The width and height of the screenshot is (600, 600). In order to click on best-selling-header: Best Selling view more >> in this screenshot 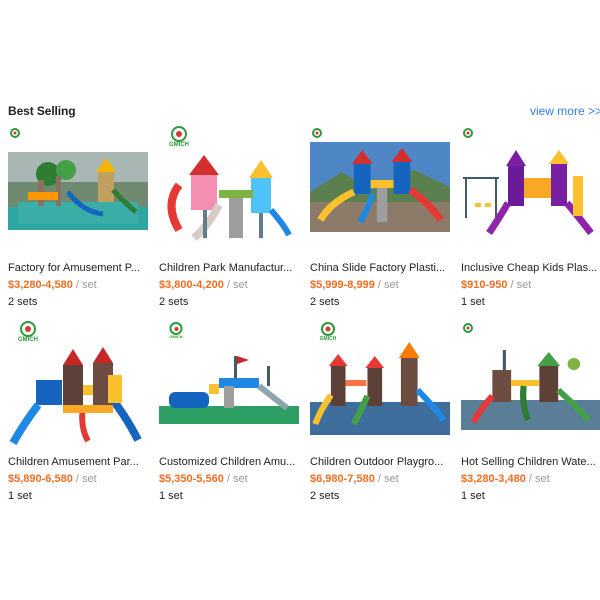, I will do `click(304, 113)`.